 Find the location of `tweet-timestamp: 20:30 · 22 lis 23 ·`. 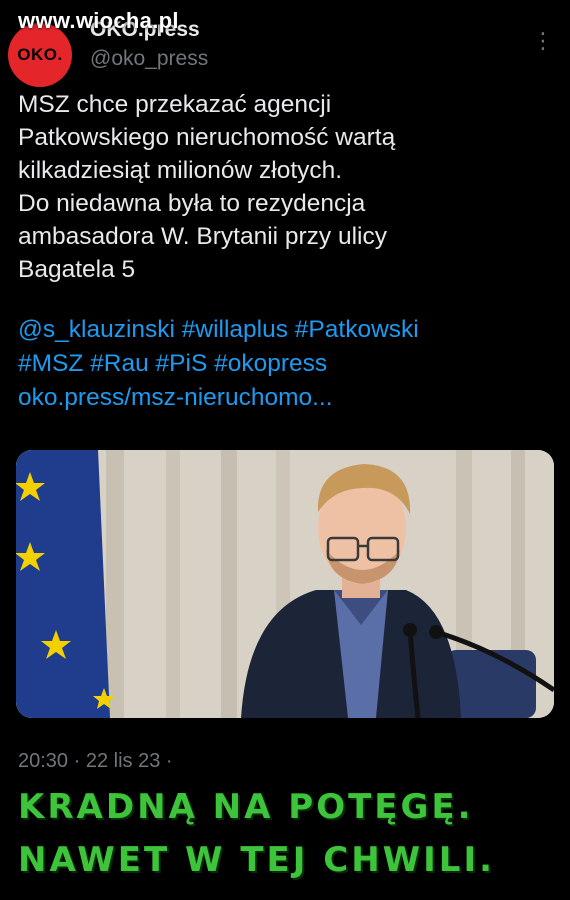

tweet-timestamp: 20:30 · 22 lis 23 · is located at coordinates (95, 761).